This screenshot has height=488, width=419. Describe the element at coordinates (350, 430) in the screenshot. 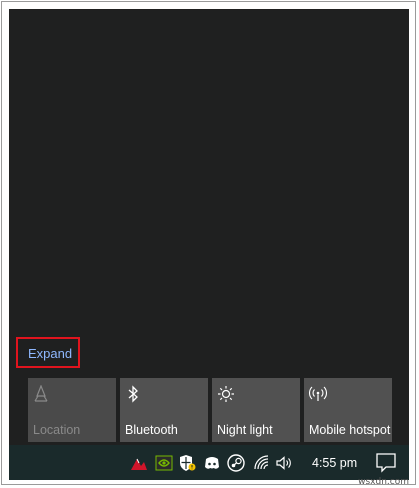

I see `tile-label: Mobile hotspot` at that location.